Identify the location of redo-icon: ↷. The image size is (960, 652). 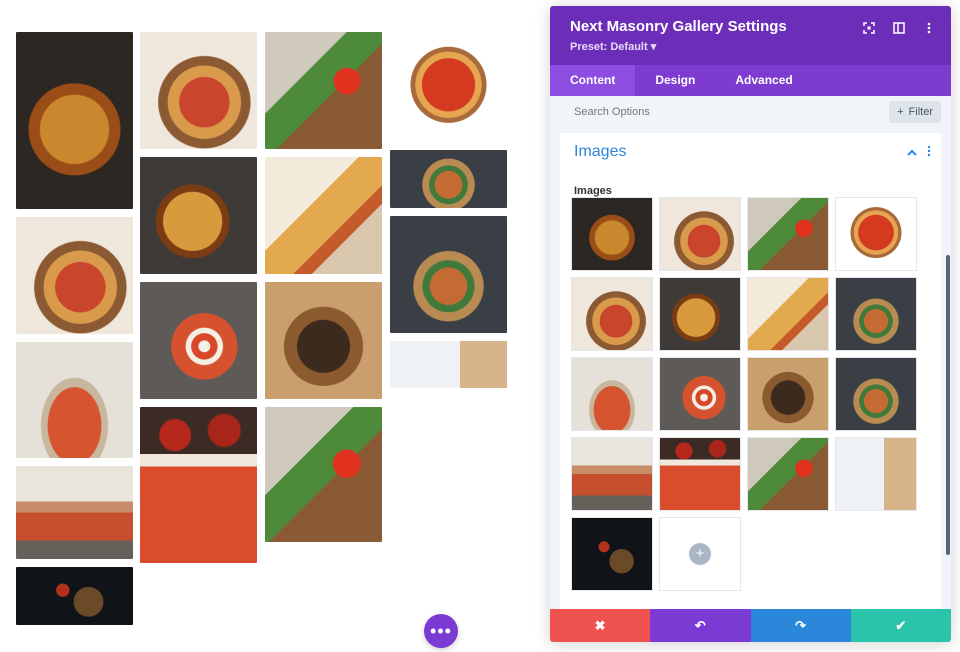
(801, 625).